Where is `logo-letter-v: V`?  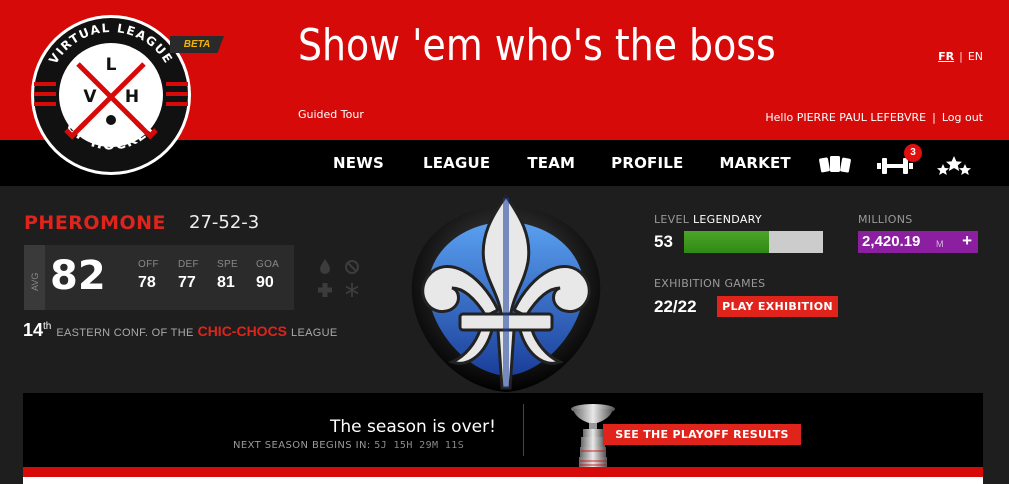 logo-letter-v: V is located at coordinates (90, 97).